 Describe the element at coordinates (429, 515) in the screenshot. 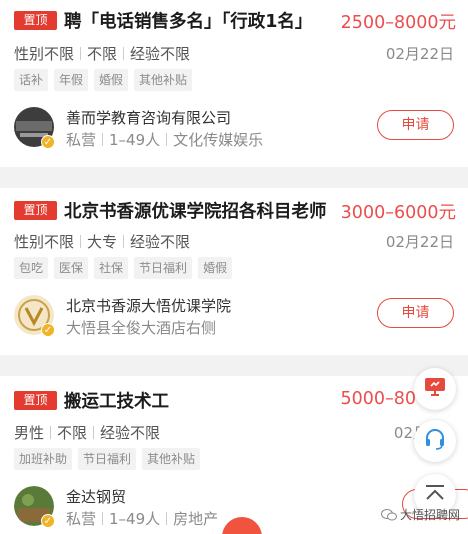

I see `watermark-text: 大悟招聘网` at that location.